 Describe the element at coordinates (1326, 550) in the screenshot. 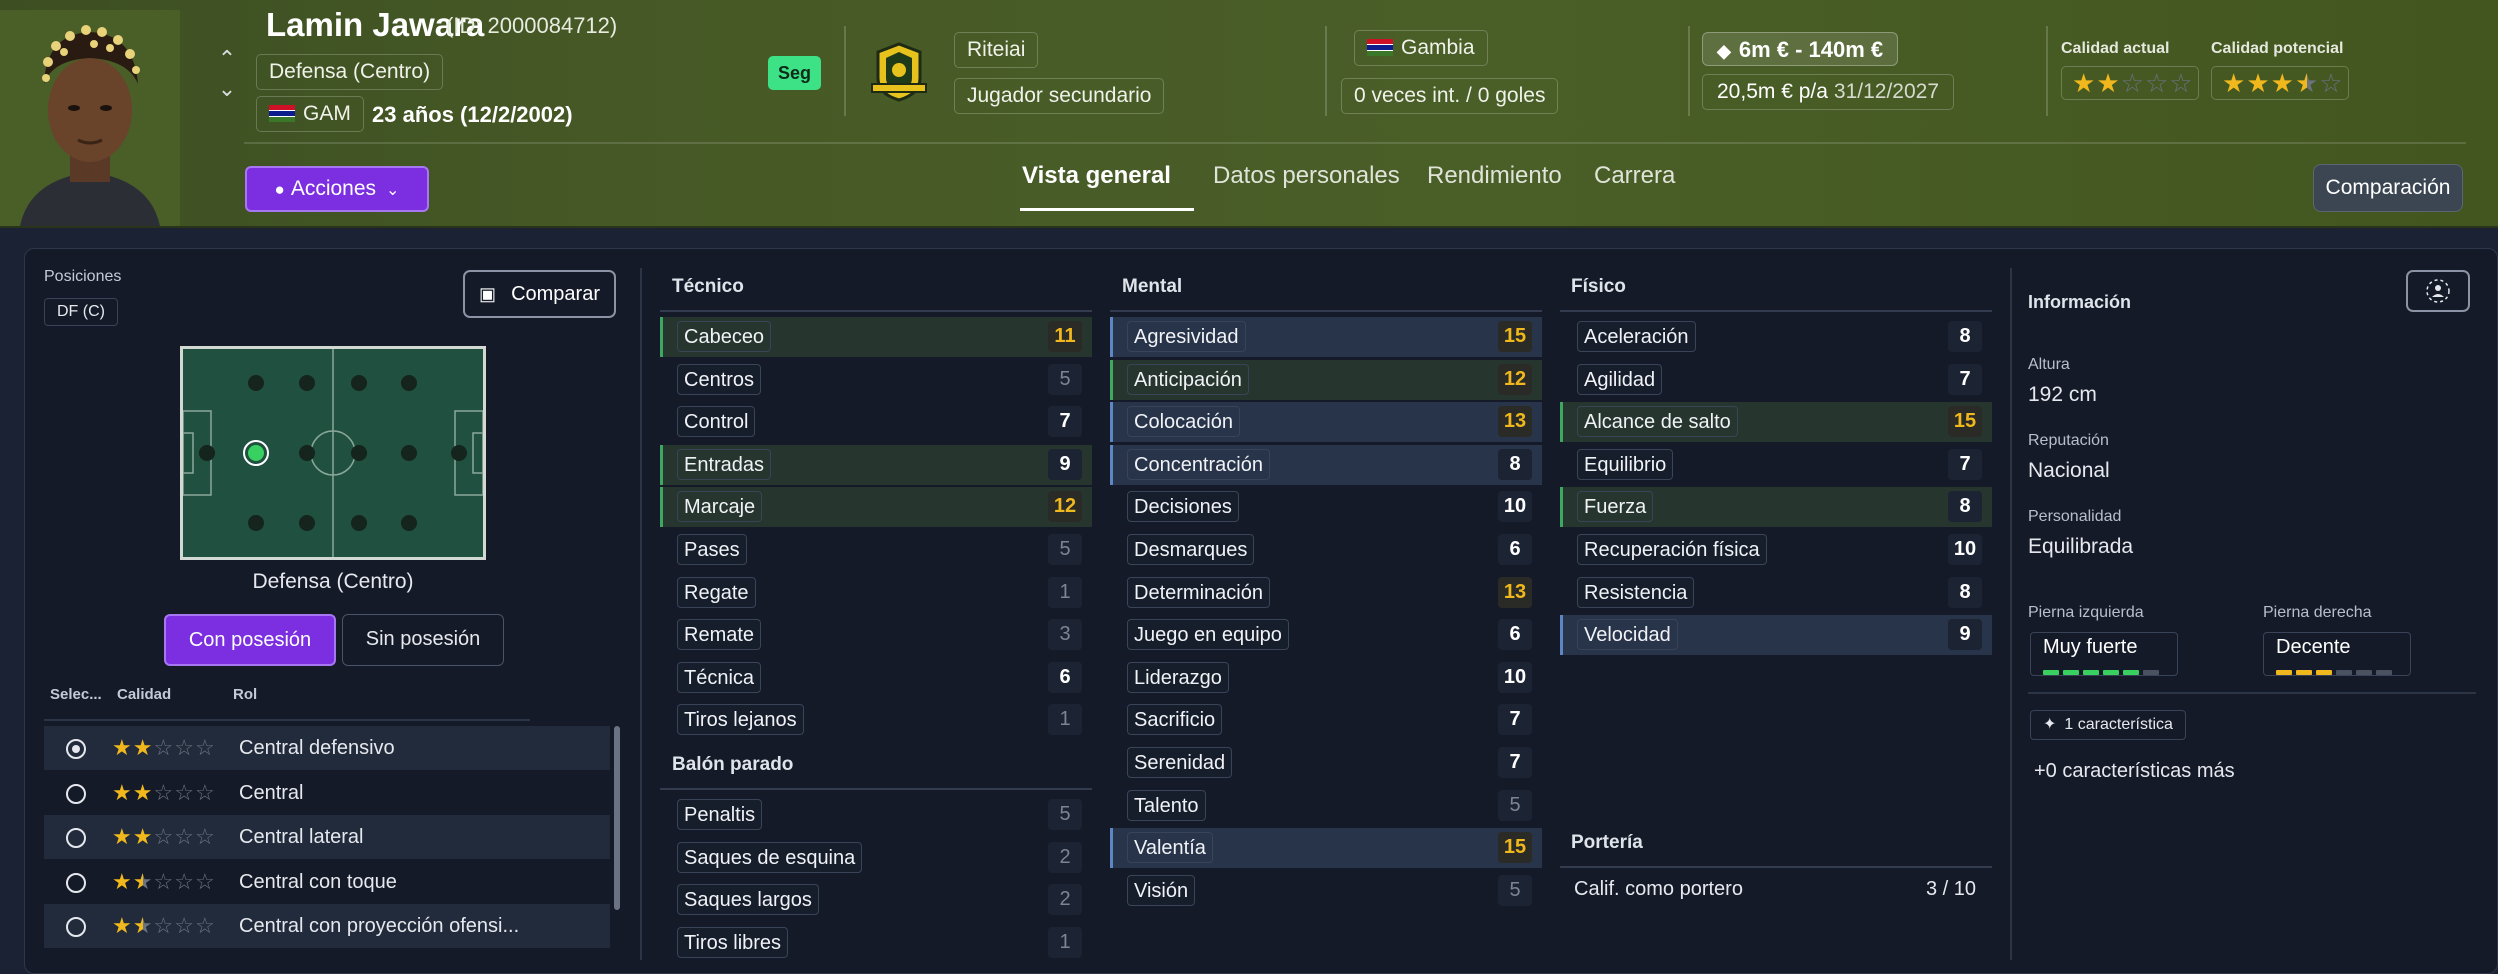

I see `attribute-row: Desmarques 6` at that location.